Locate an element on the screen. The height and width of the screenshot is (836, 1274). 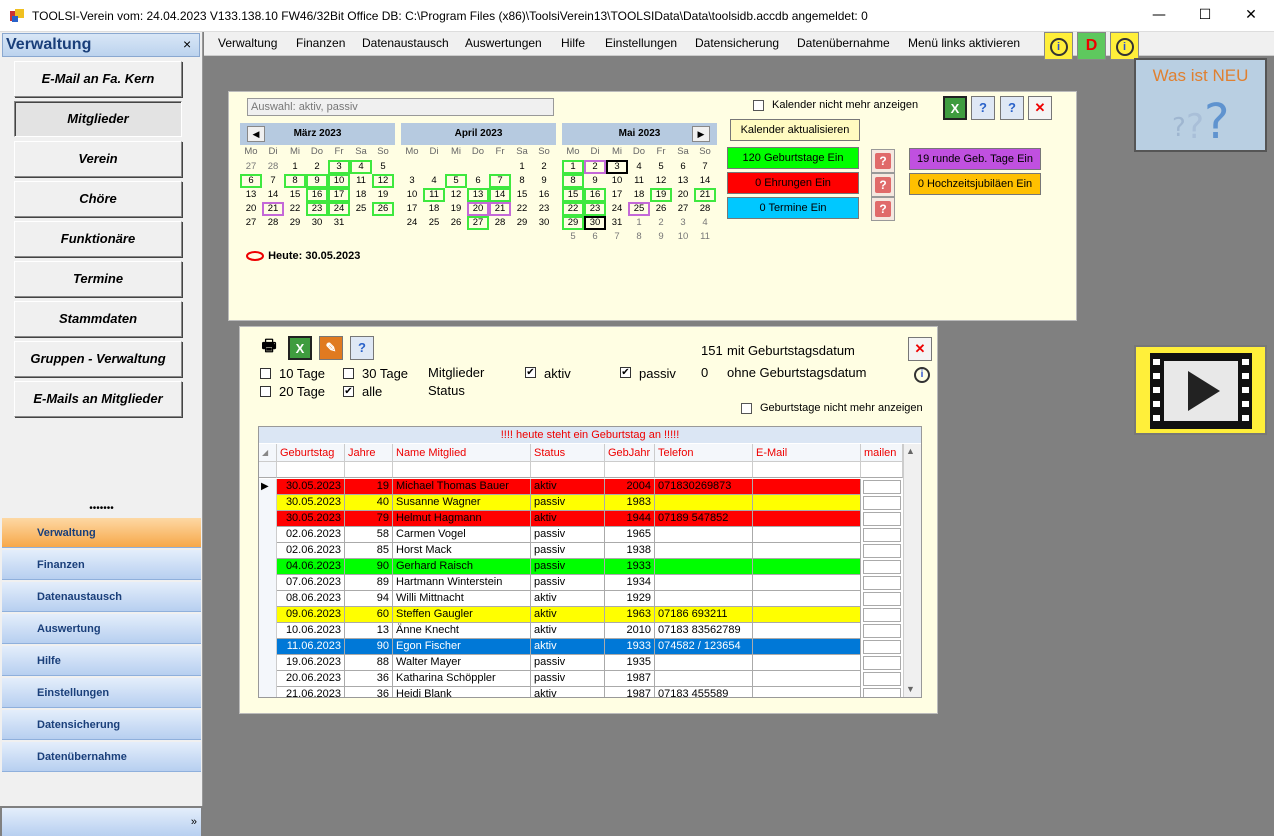
cell-year: 2004 is located at coordinates (630, 487).